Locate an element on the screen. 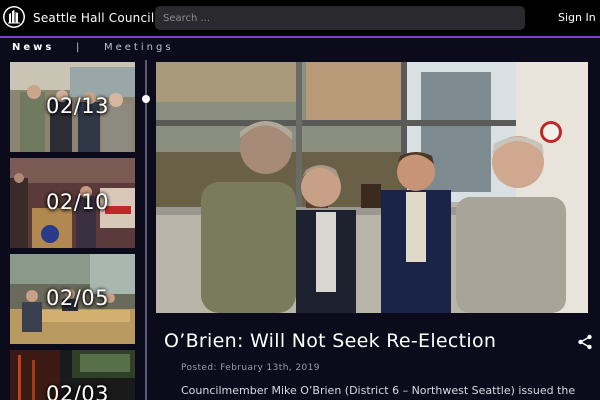 The width and height of the screenshot is (600, 400). timeline-item: 02/05 is located at coordinates (72, 299).